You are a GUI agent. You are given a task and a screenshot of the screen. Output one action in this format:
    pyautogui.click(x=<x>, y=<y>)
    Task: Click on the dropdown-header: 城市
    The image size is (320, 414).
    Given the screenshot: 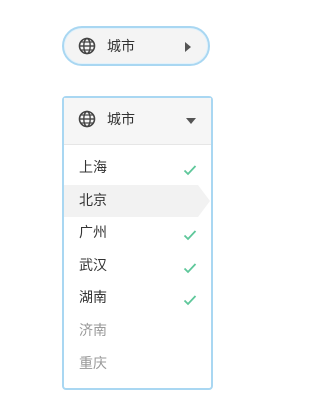 What is the action you would take?
    pyautogui.click(x=137, y=121)
    